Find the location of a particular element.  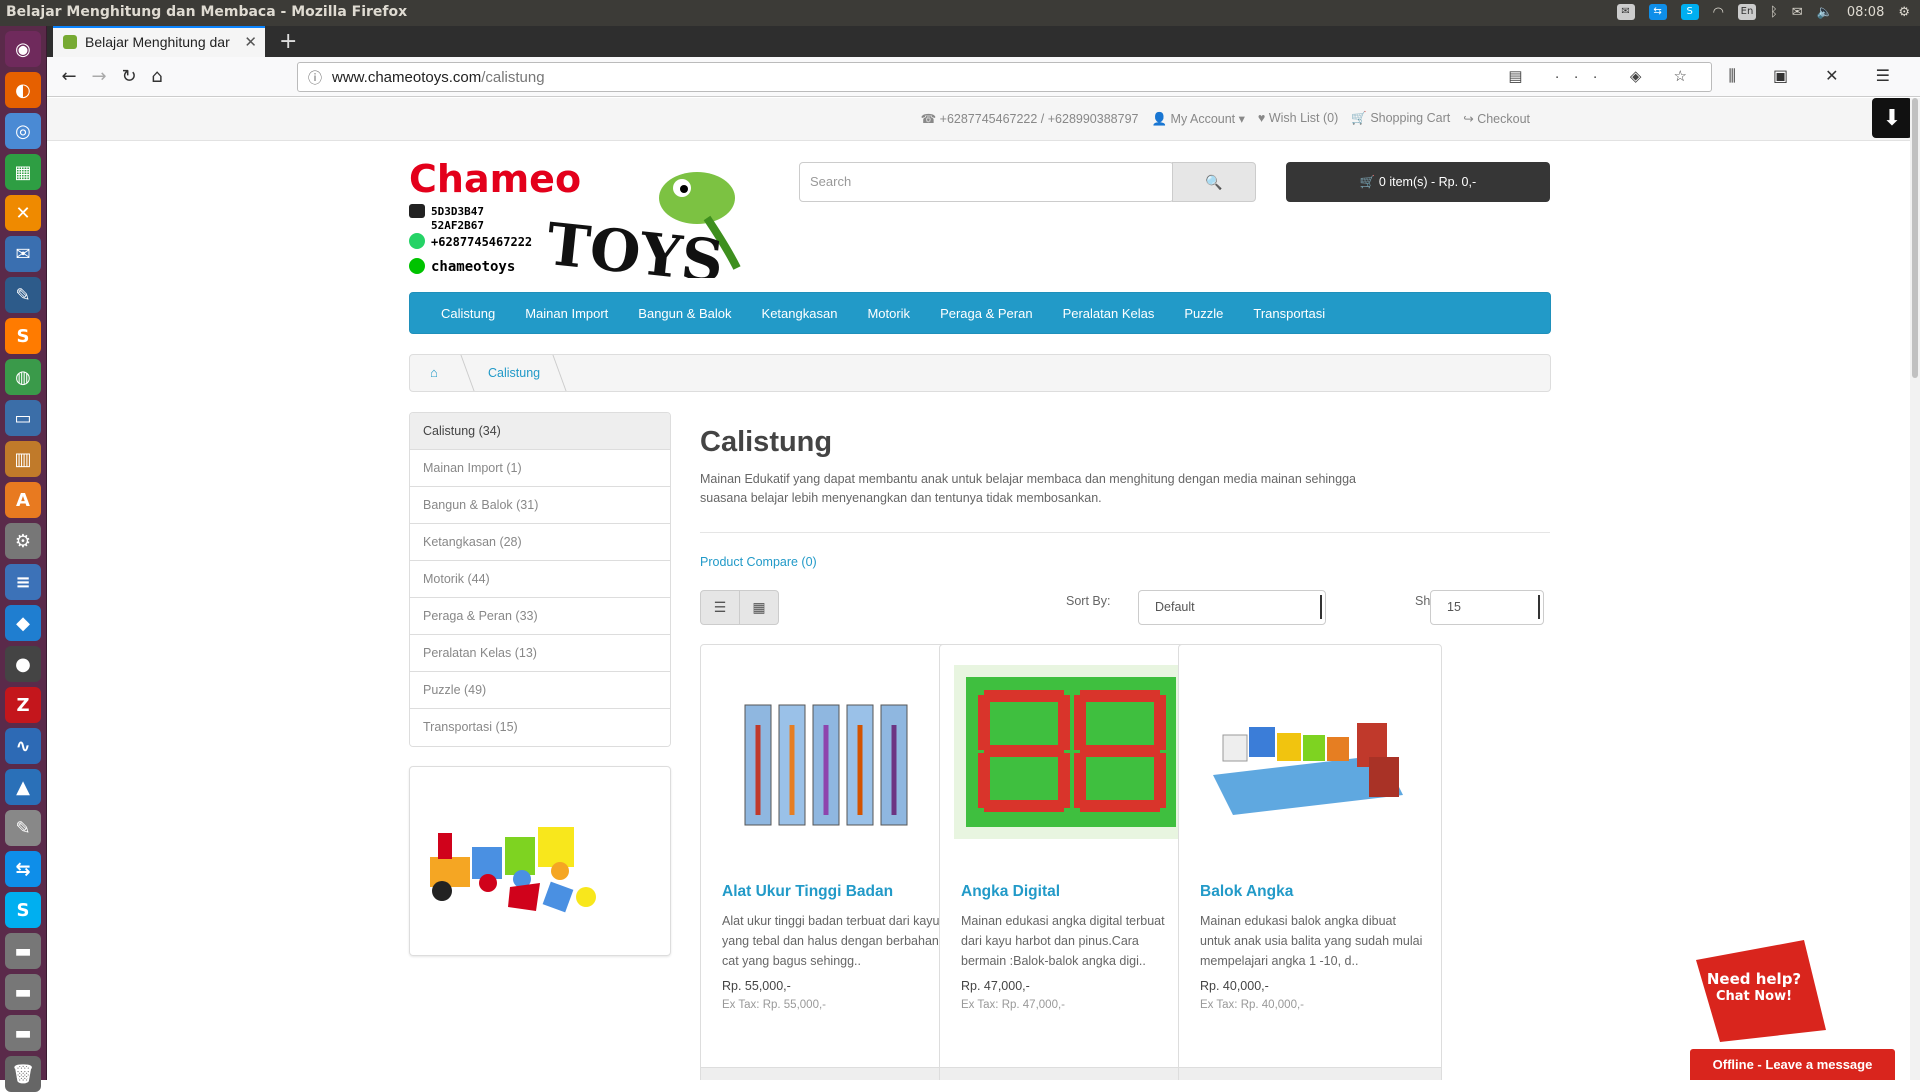

site-info-icon: ⓘ is located at coordinates (315, 78).